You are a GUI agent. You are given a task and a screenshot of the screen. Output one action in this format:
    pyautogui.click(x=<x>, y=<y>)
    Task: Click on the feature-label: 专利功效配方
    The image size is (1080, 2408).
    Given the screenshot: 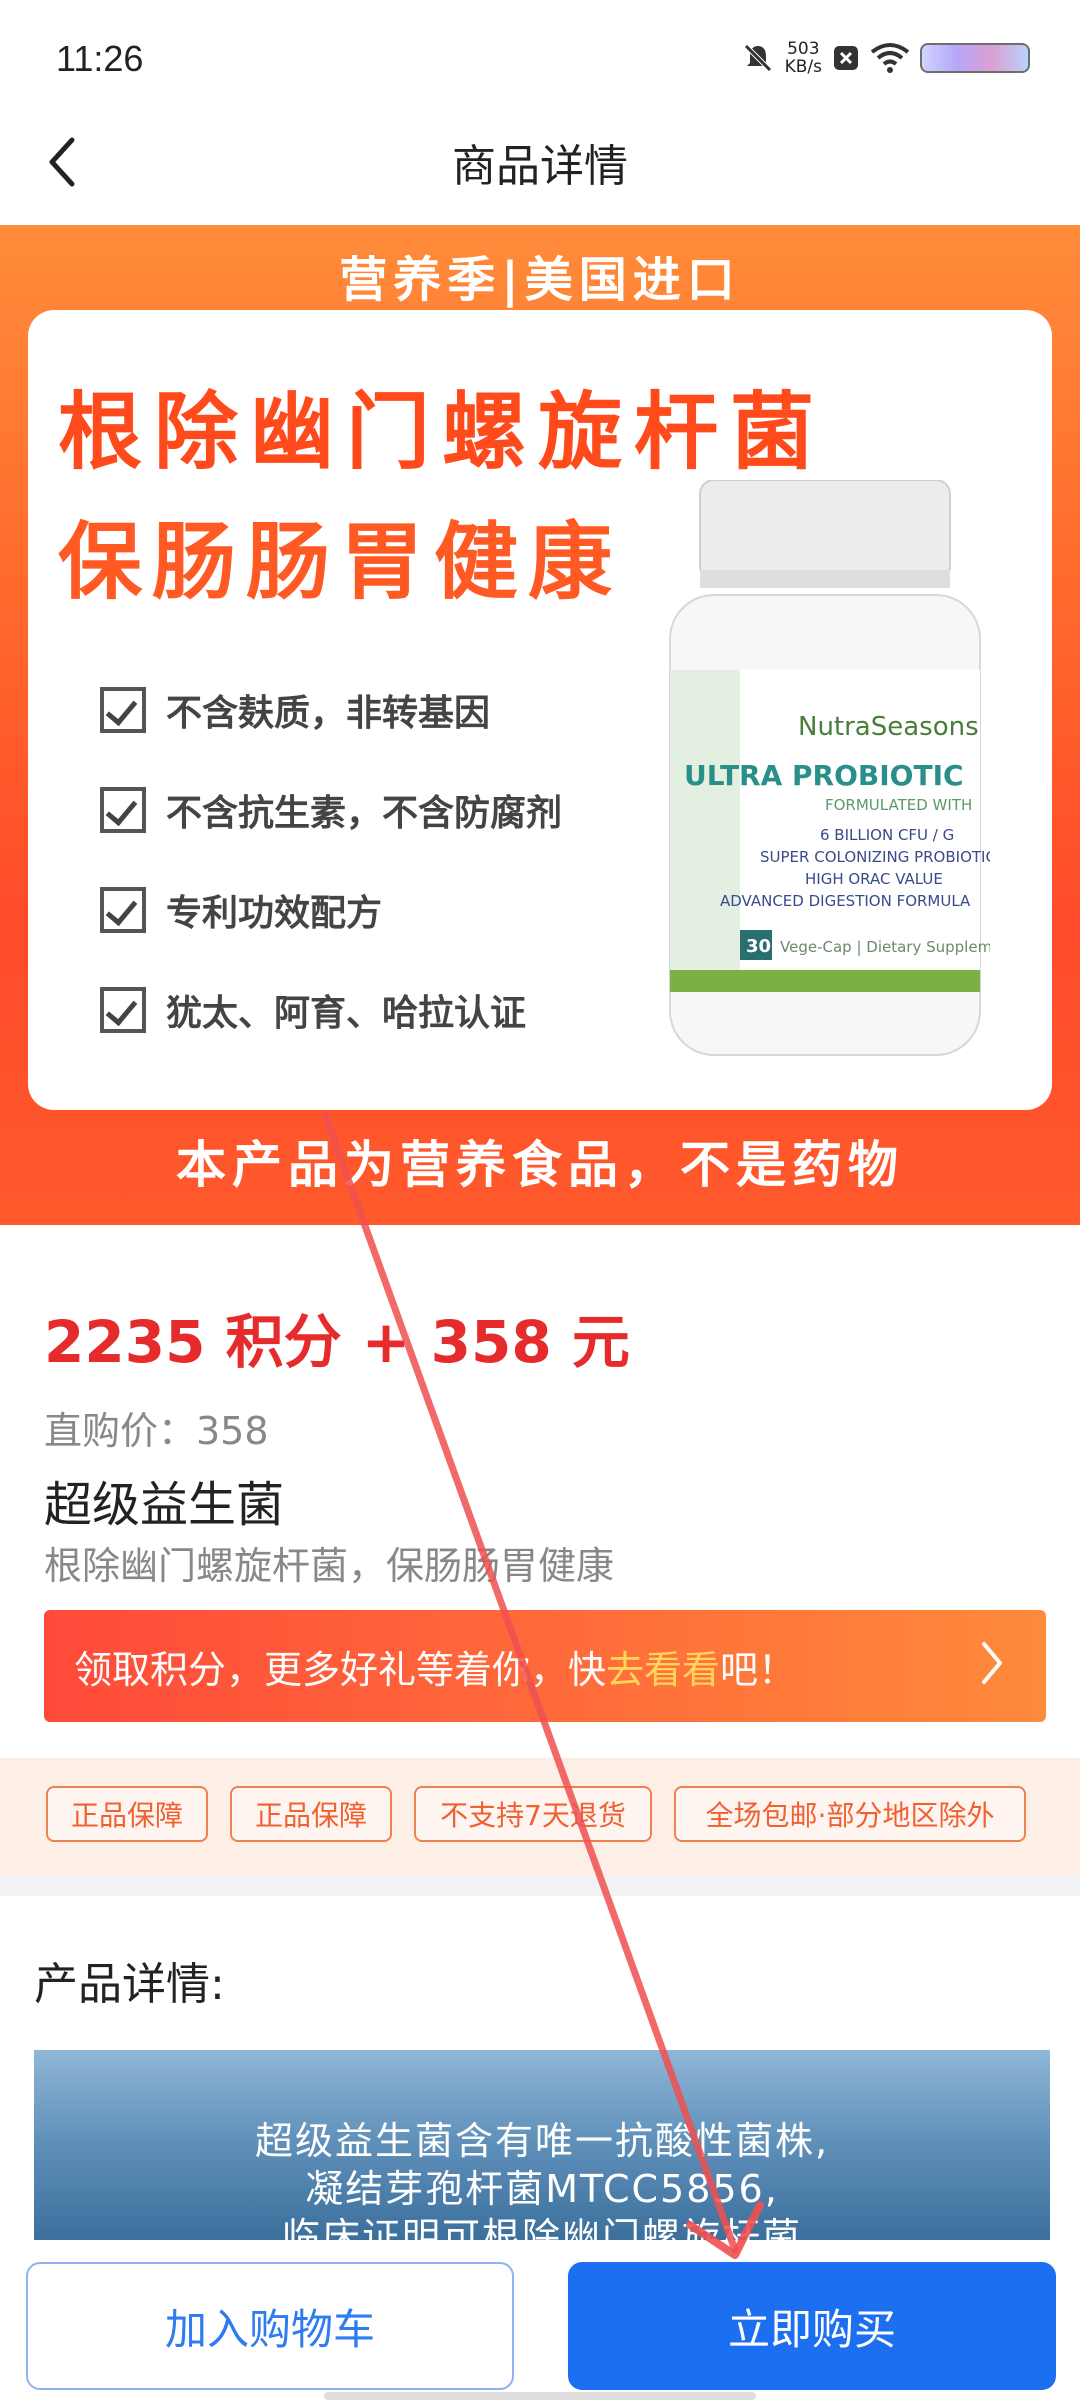 What is the action you would take?
    pyautogui.click(x=274, y=913)
    